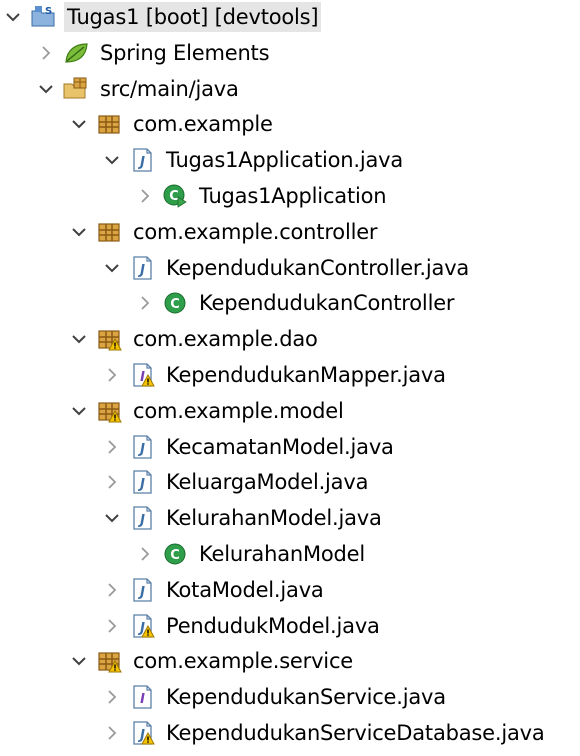 Image resolution: width=580 pixels, height=756 pixels. I want to click on tree-item-label: Tugas1Application, so click(293, 196).